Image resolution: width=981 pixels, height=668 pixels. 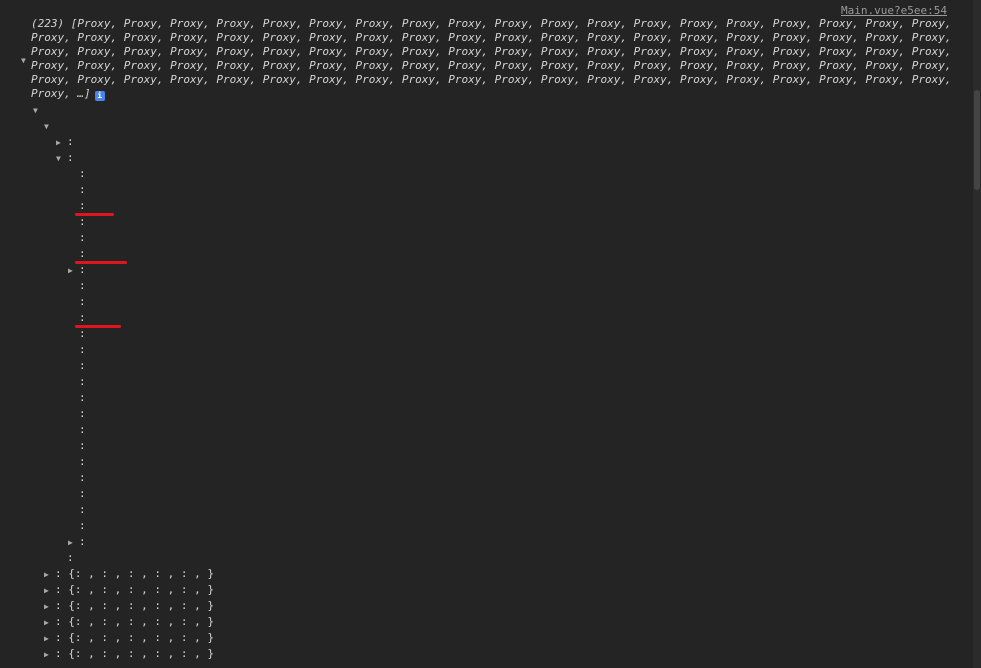 I want to click on prop-cases: :, so click(x=82, y=206).